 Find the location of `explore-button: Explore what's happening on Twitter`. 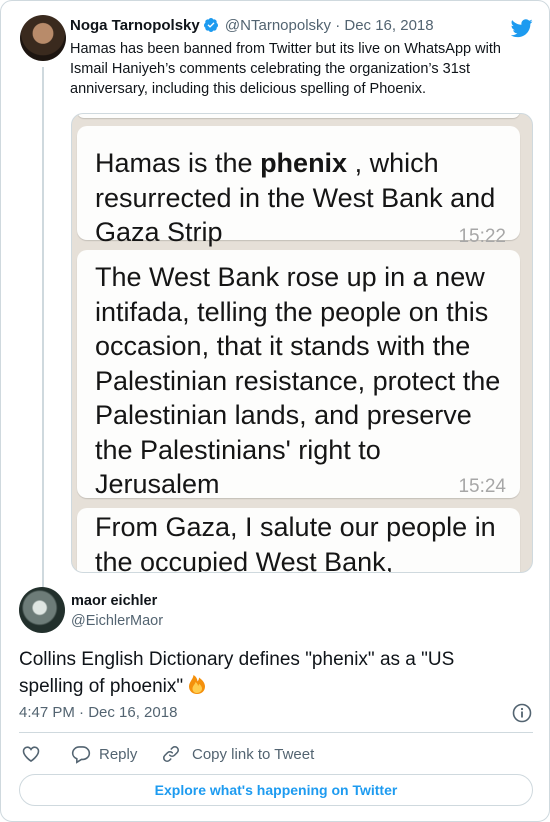

explore-button: Explore what's happening on Twitter is located at coordinates (276, 790).